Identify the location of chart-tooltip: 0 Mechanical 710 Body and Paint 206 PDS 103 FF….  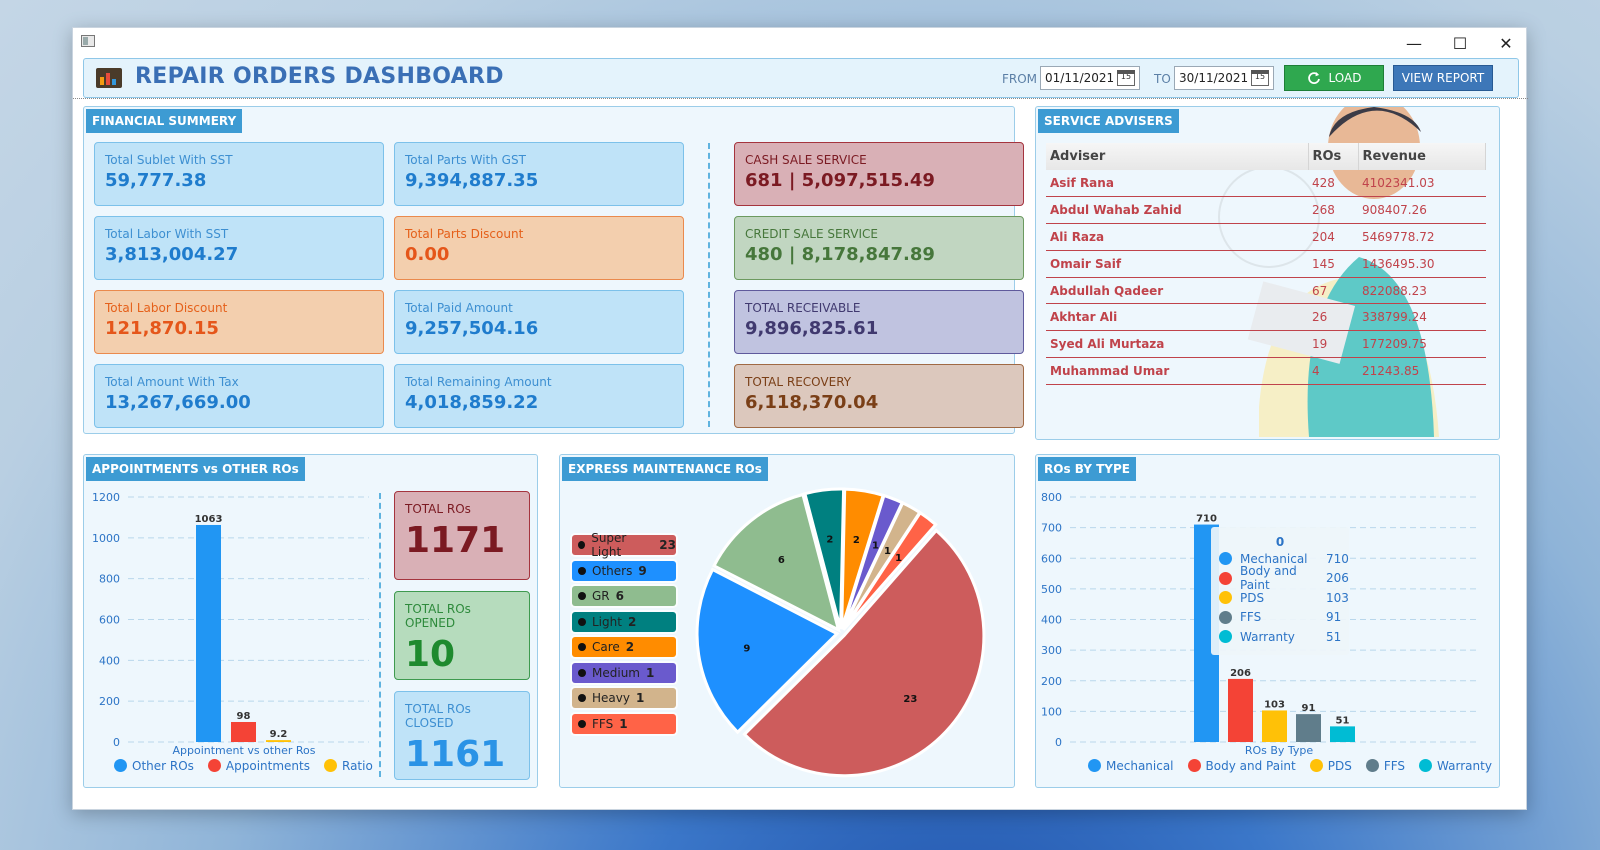
(1280, 591).